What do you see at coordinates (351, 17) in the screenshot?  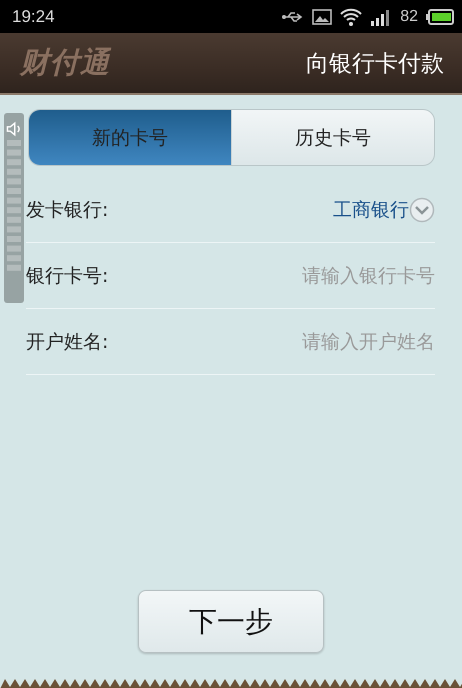 I see `wifi-icon` at bounding box center [351, 17].